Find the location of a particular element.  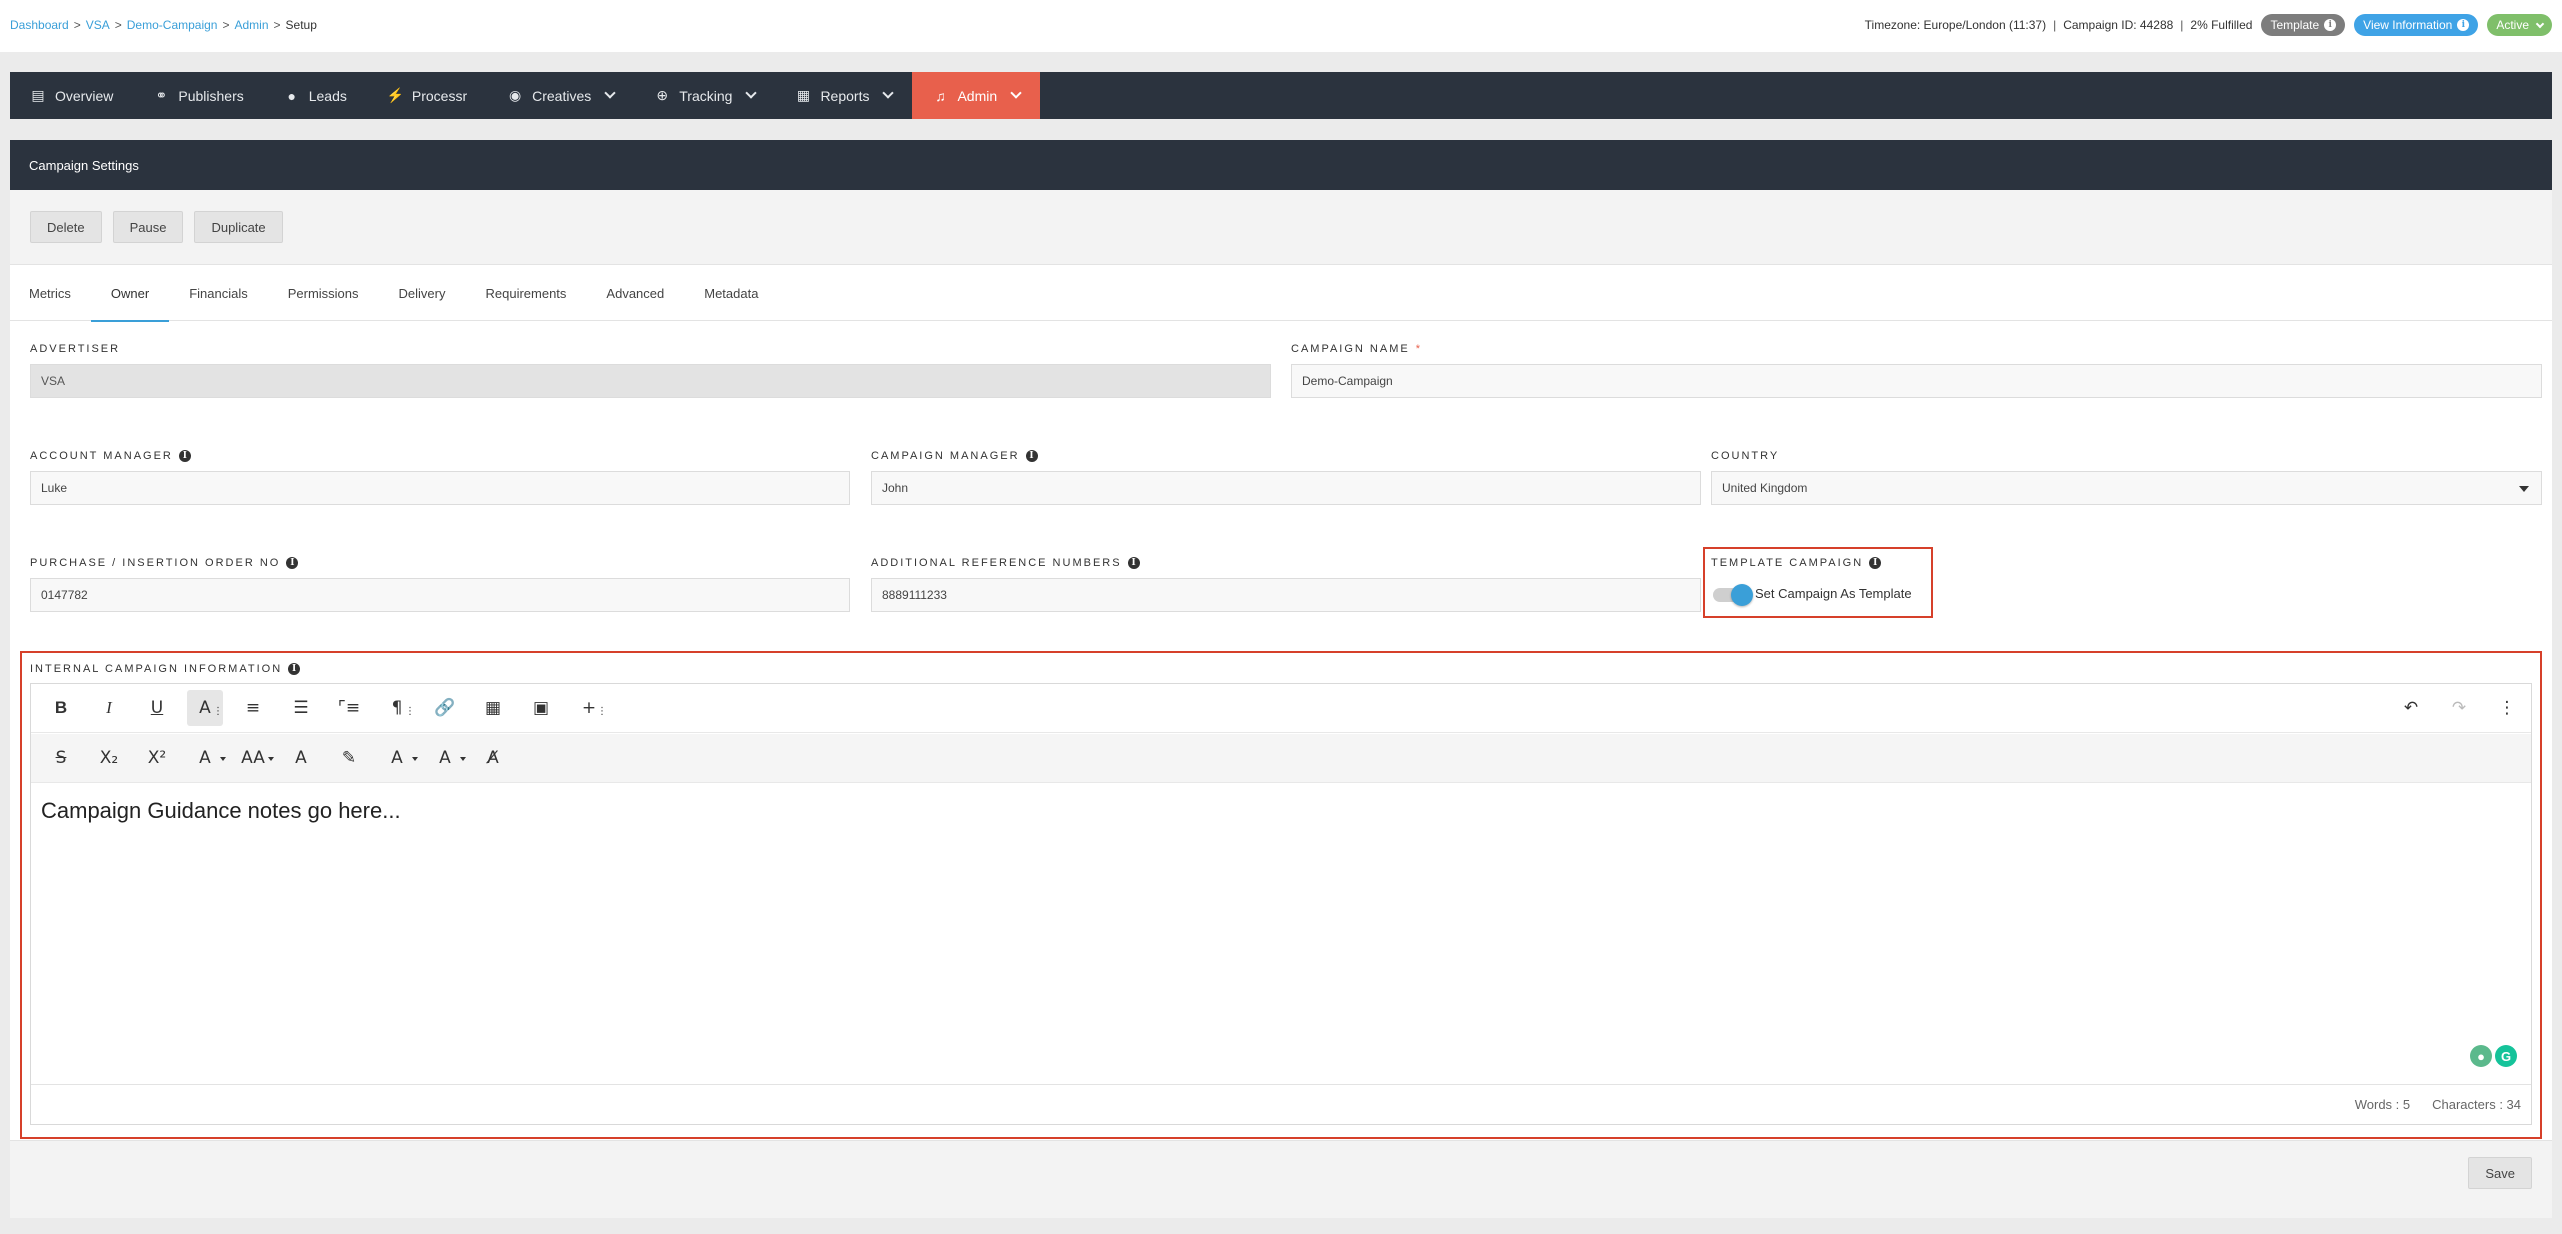

grammarly-icon: G is located at coordinates (2506, 1056).